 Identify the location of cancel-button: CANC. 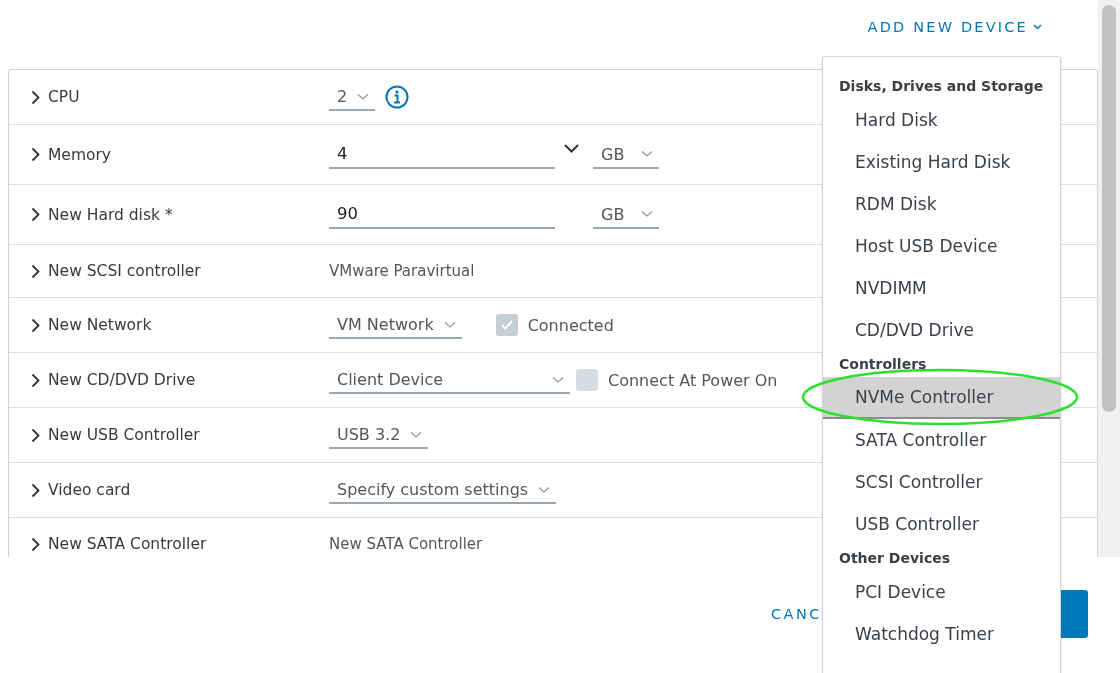
(796, 614).